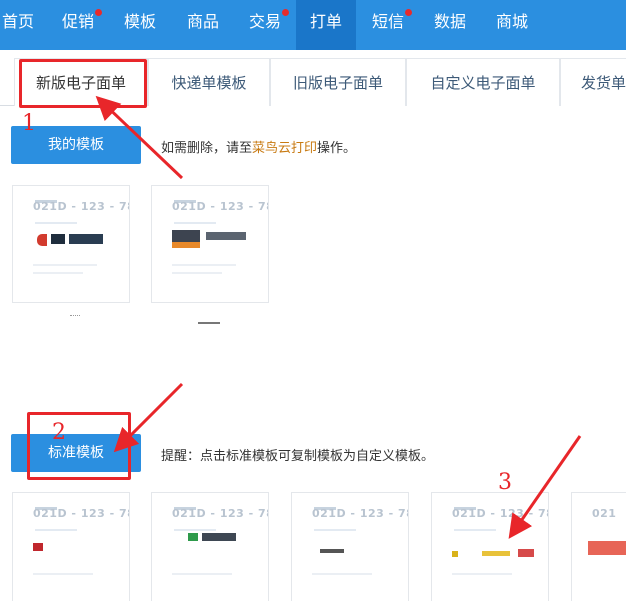 The height and width of the screenshot is (601, 626). I want to click on arrow-to-new-e-waybill-tab, so click(139, 137).